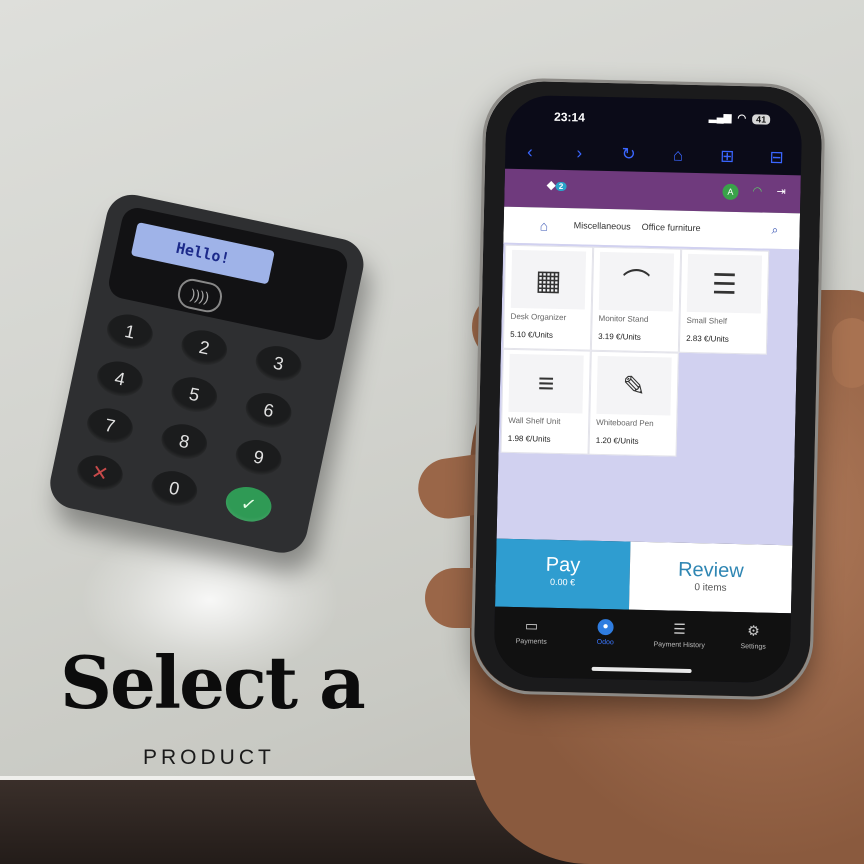  Describe the element at coordinates (174, 488) in the screenshot. I see `key-0: 0` at that location.